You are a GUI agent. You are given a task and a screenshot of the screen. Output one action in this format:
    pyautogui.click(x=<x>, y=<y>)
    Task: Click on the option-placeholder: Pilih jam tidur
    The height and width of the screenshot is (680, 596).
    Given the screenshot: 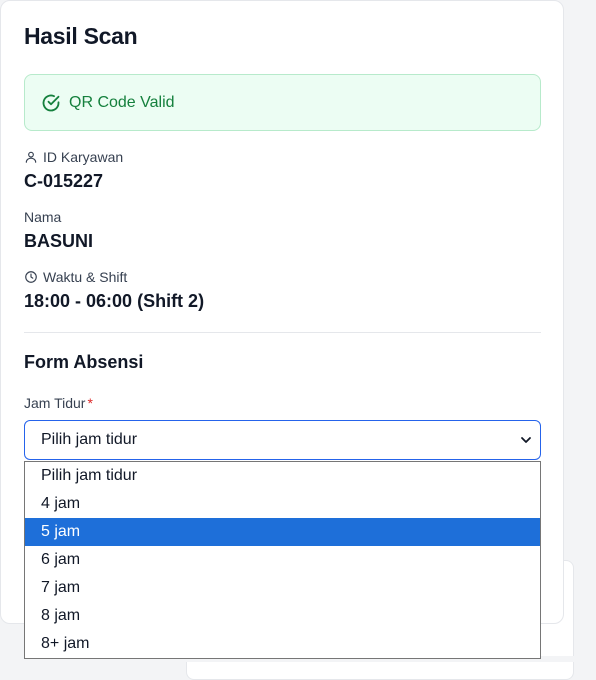 What is the action you would take?
    pyautogui.click(x=282, y=476)
    